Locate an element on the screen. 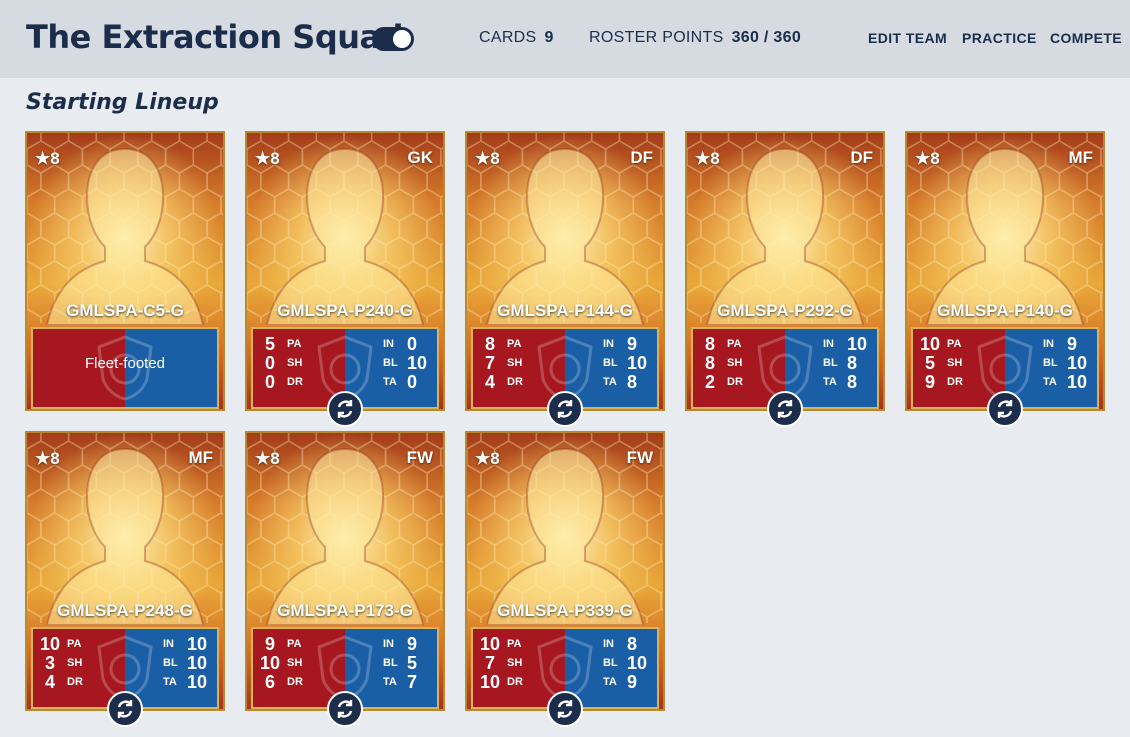 The image size is (1130, 737). stat-dr-value: 4 is located at coordinates (49, 682).